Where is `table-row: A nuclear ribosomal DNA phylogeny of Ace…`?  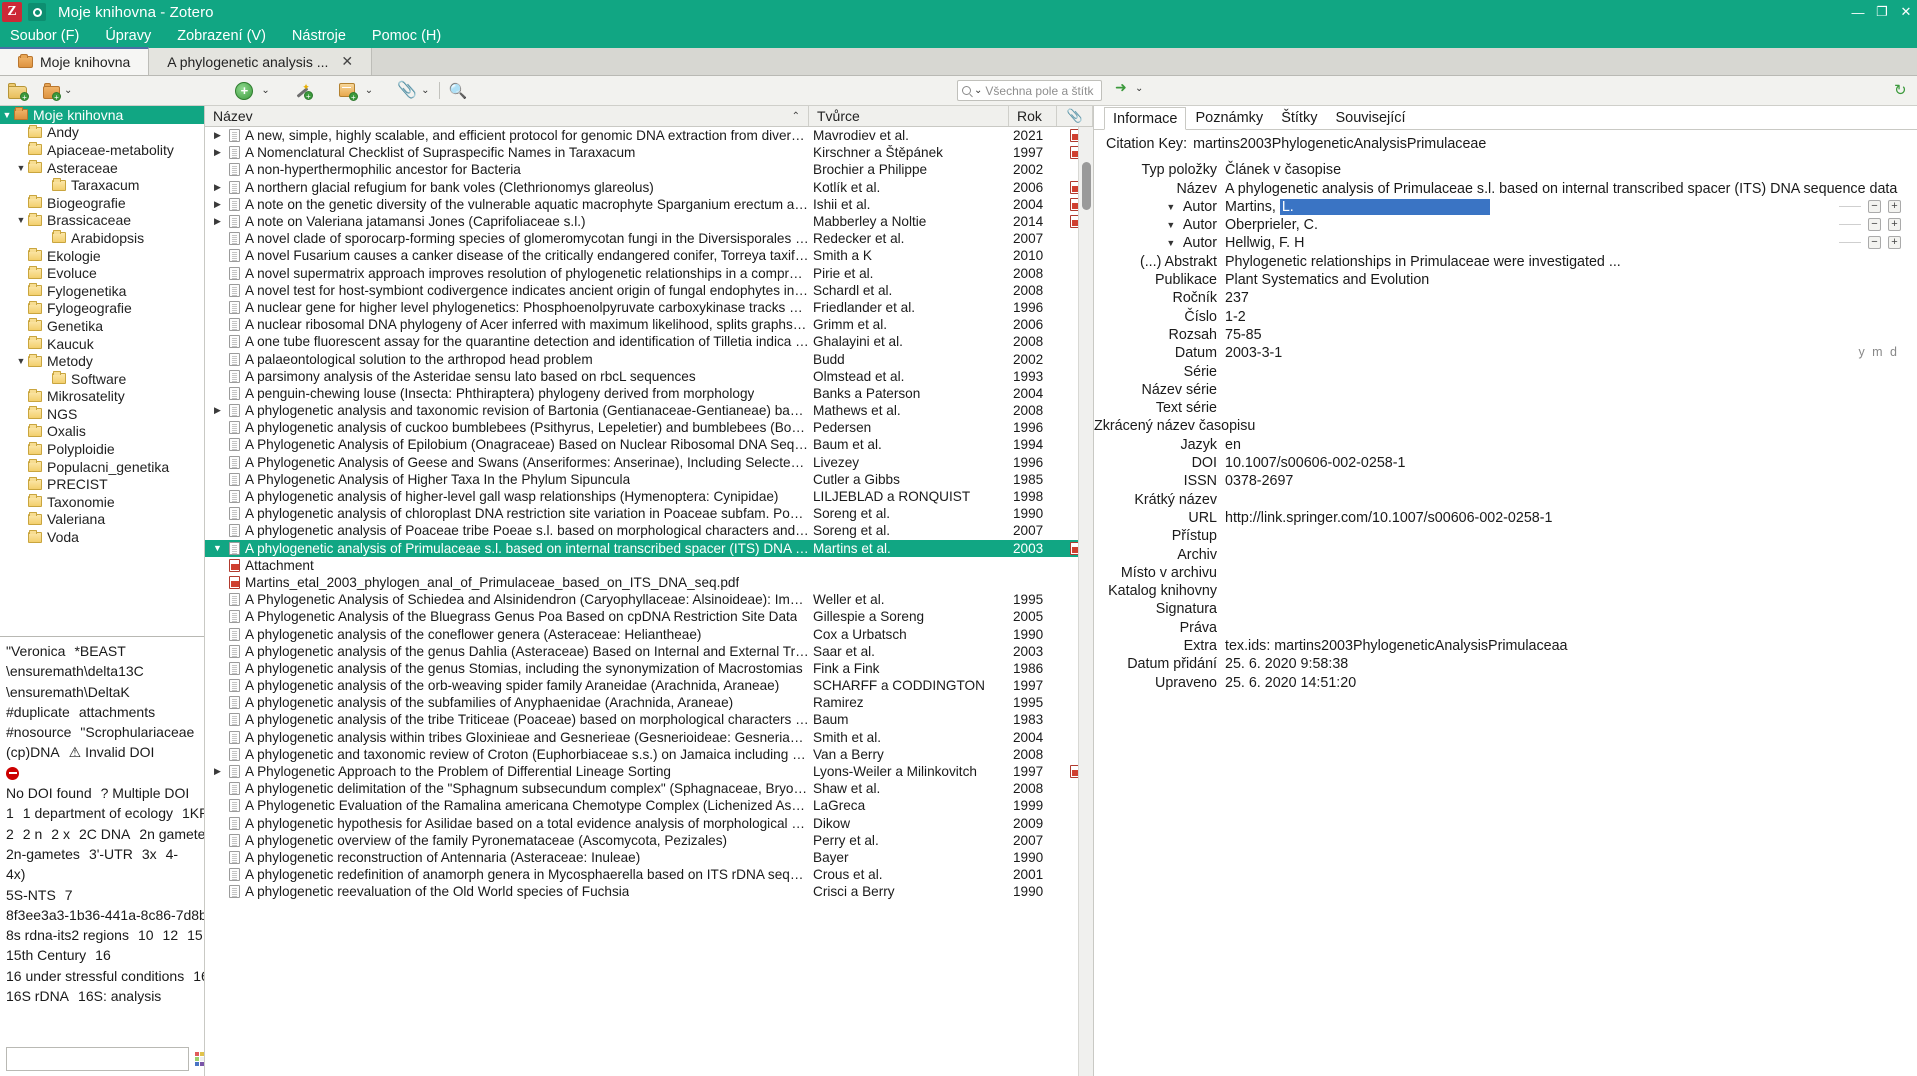 table-row: A nuclear ribosomal DNA phylogeny of Ace… is located at coordinates (649, 324).